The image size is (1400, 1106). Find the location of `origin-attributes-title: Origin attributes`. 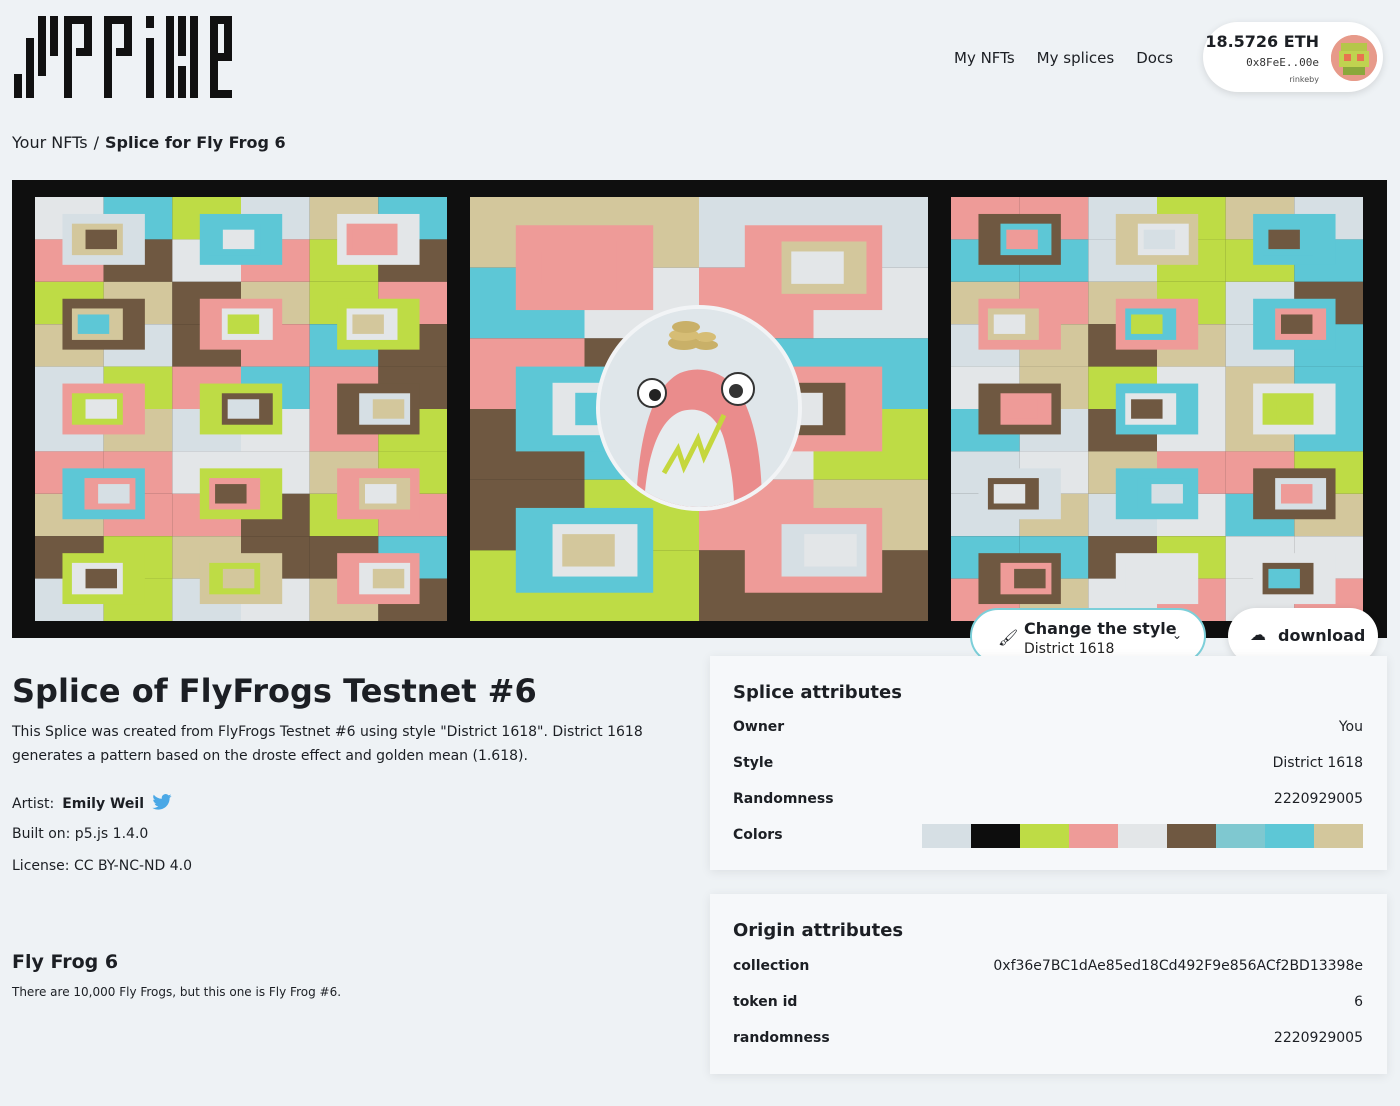

origin-attributes-title: Origin attributes is located at coordinates (818, 930).